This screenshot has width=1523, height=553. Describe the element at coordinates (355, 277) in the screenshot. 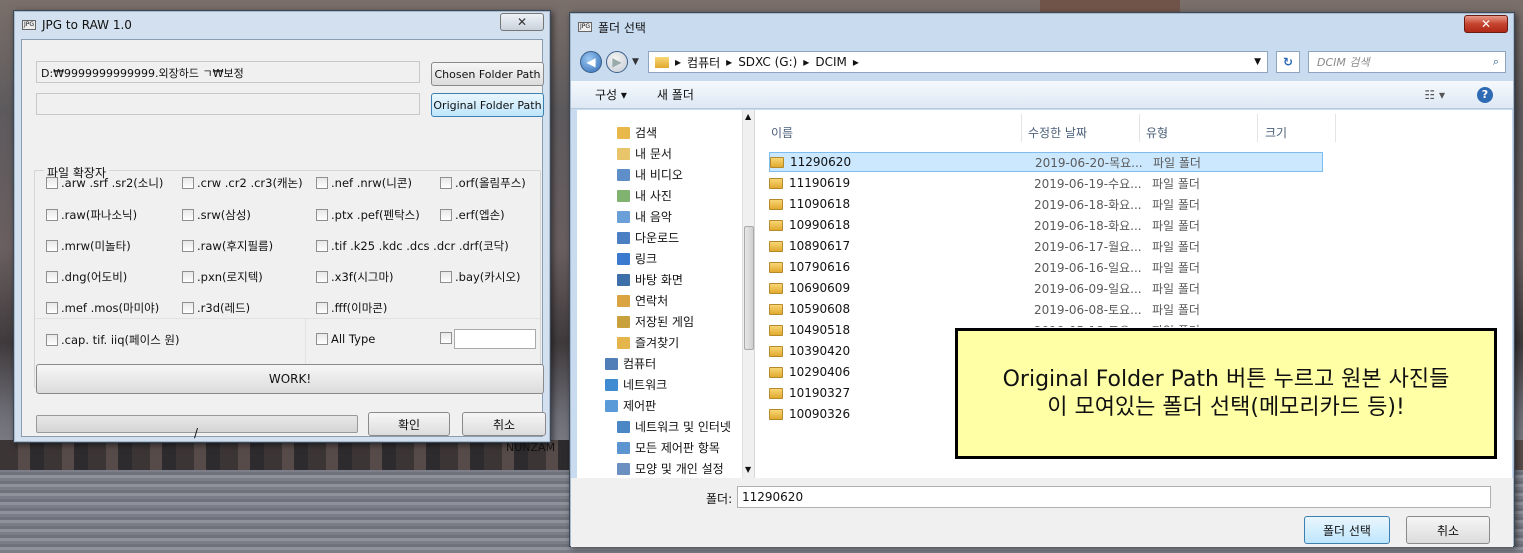

I see `checkbox-sigma: .x3f(시그마)` at that location.